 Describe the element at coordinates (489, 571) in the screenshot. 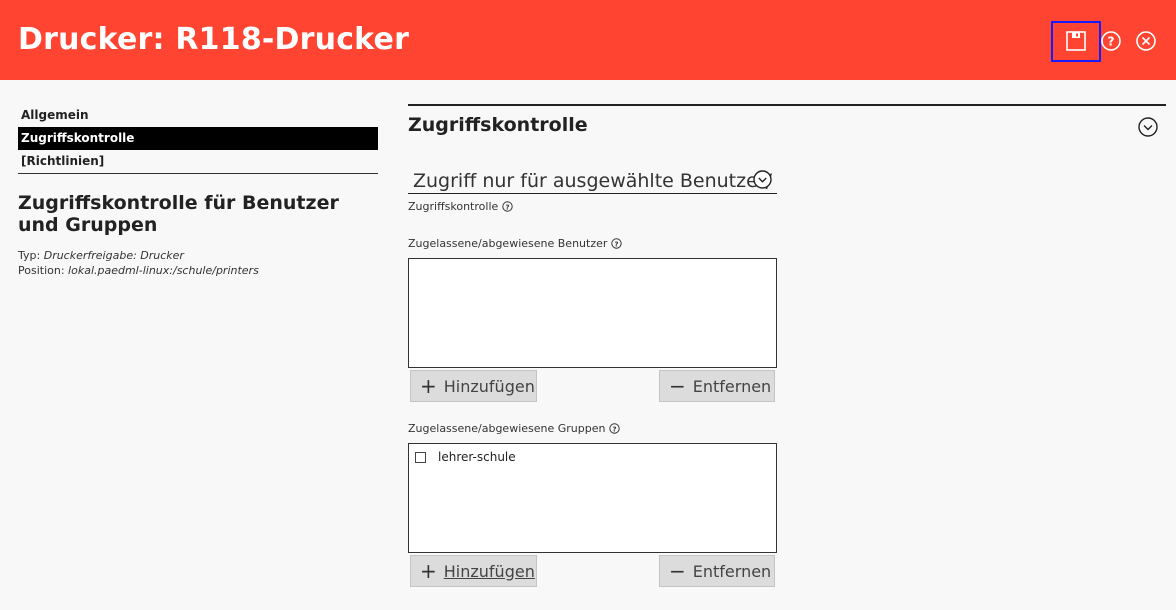

I see `add-group-label: Hinzufügen` at that location.